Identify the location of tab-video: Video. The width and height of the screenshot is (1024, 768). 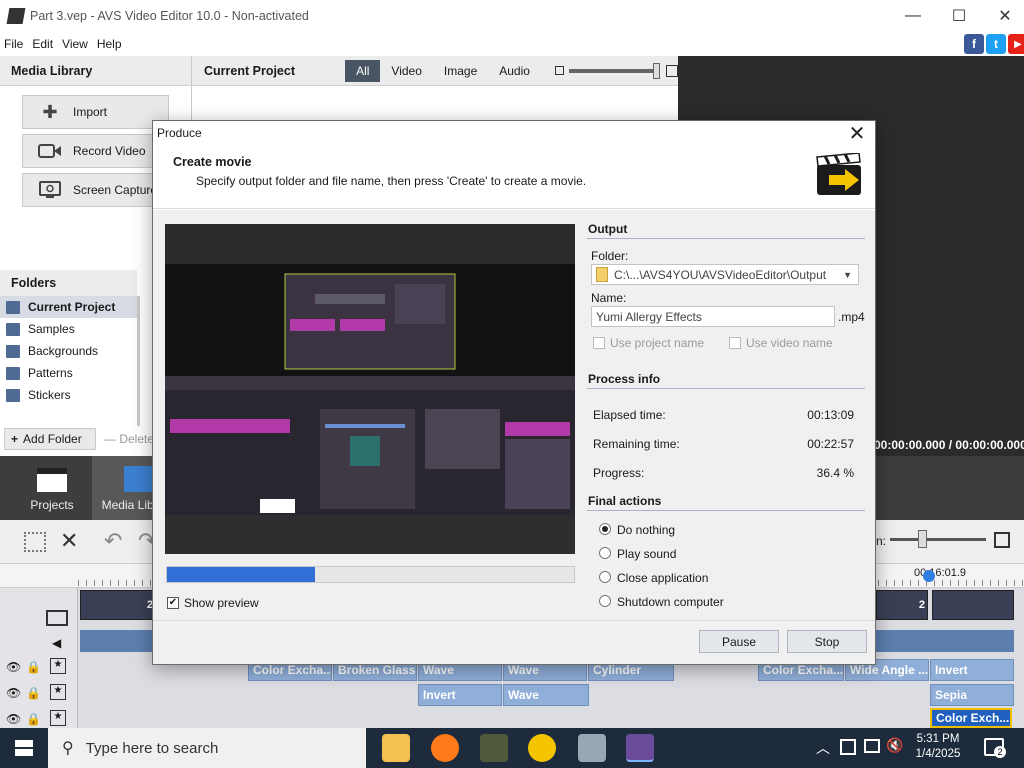
(406, 71).